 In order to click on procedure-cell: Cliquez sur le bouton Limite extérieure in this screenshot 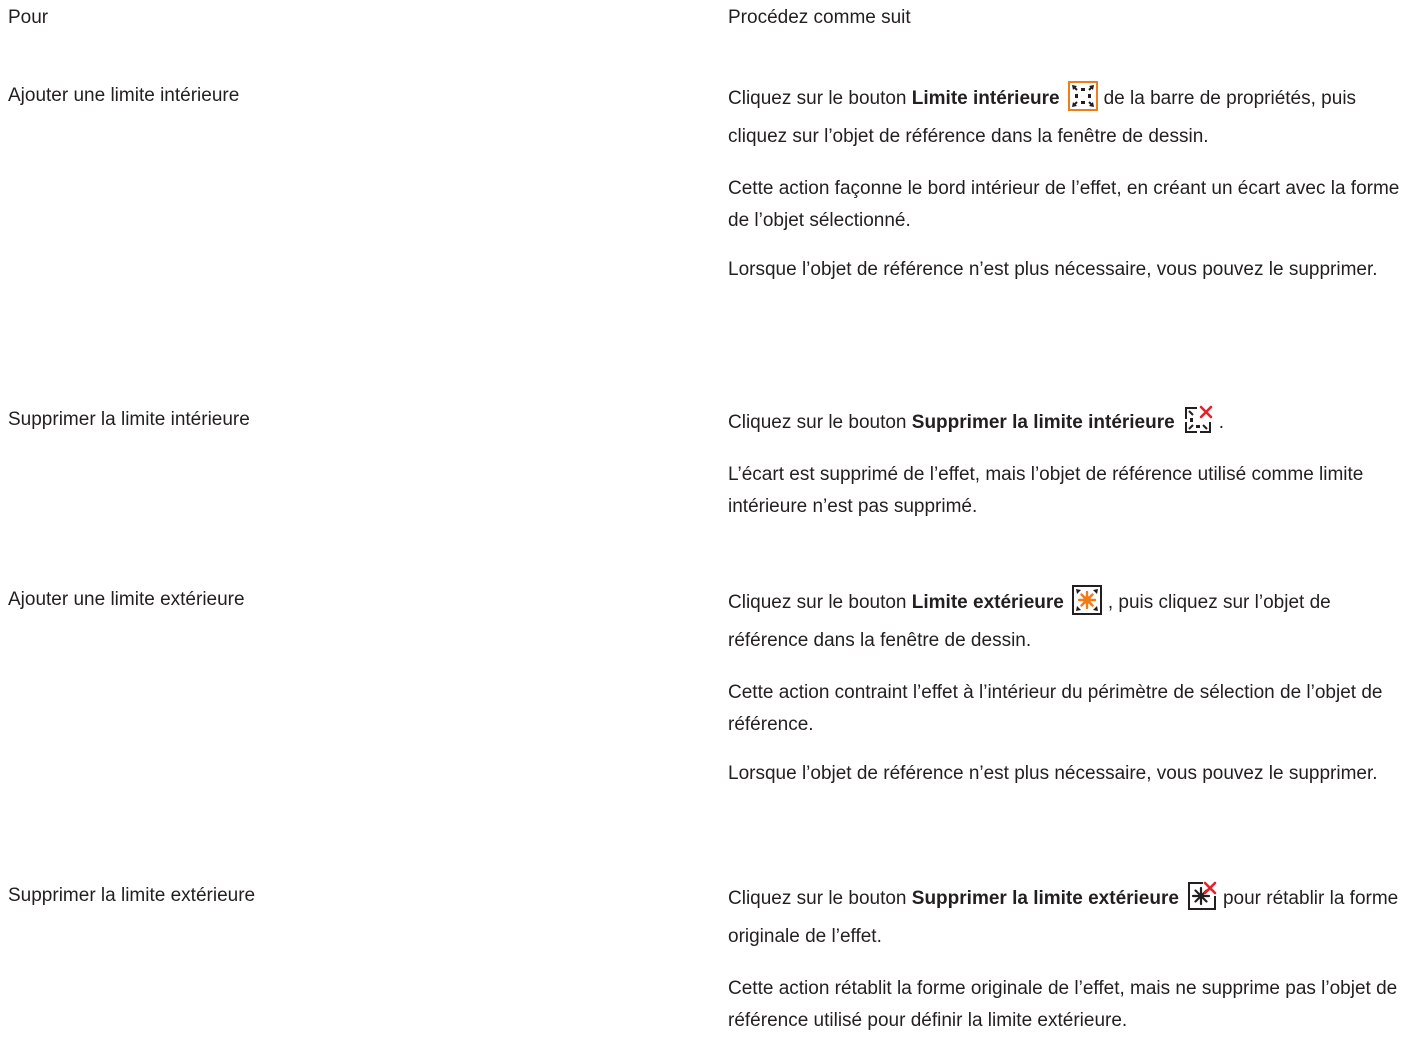, I will do `click(1070, 695)`.